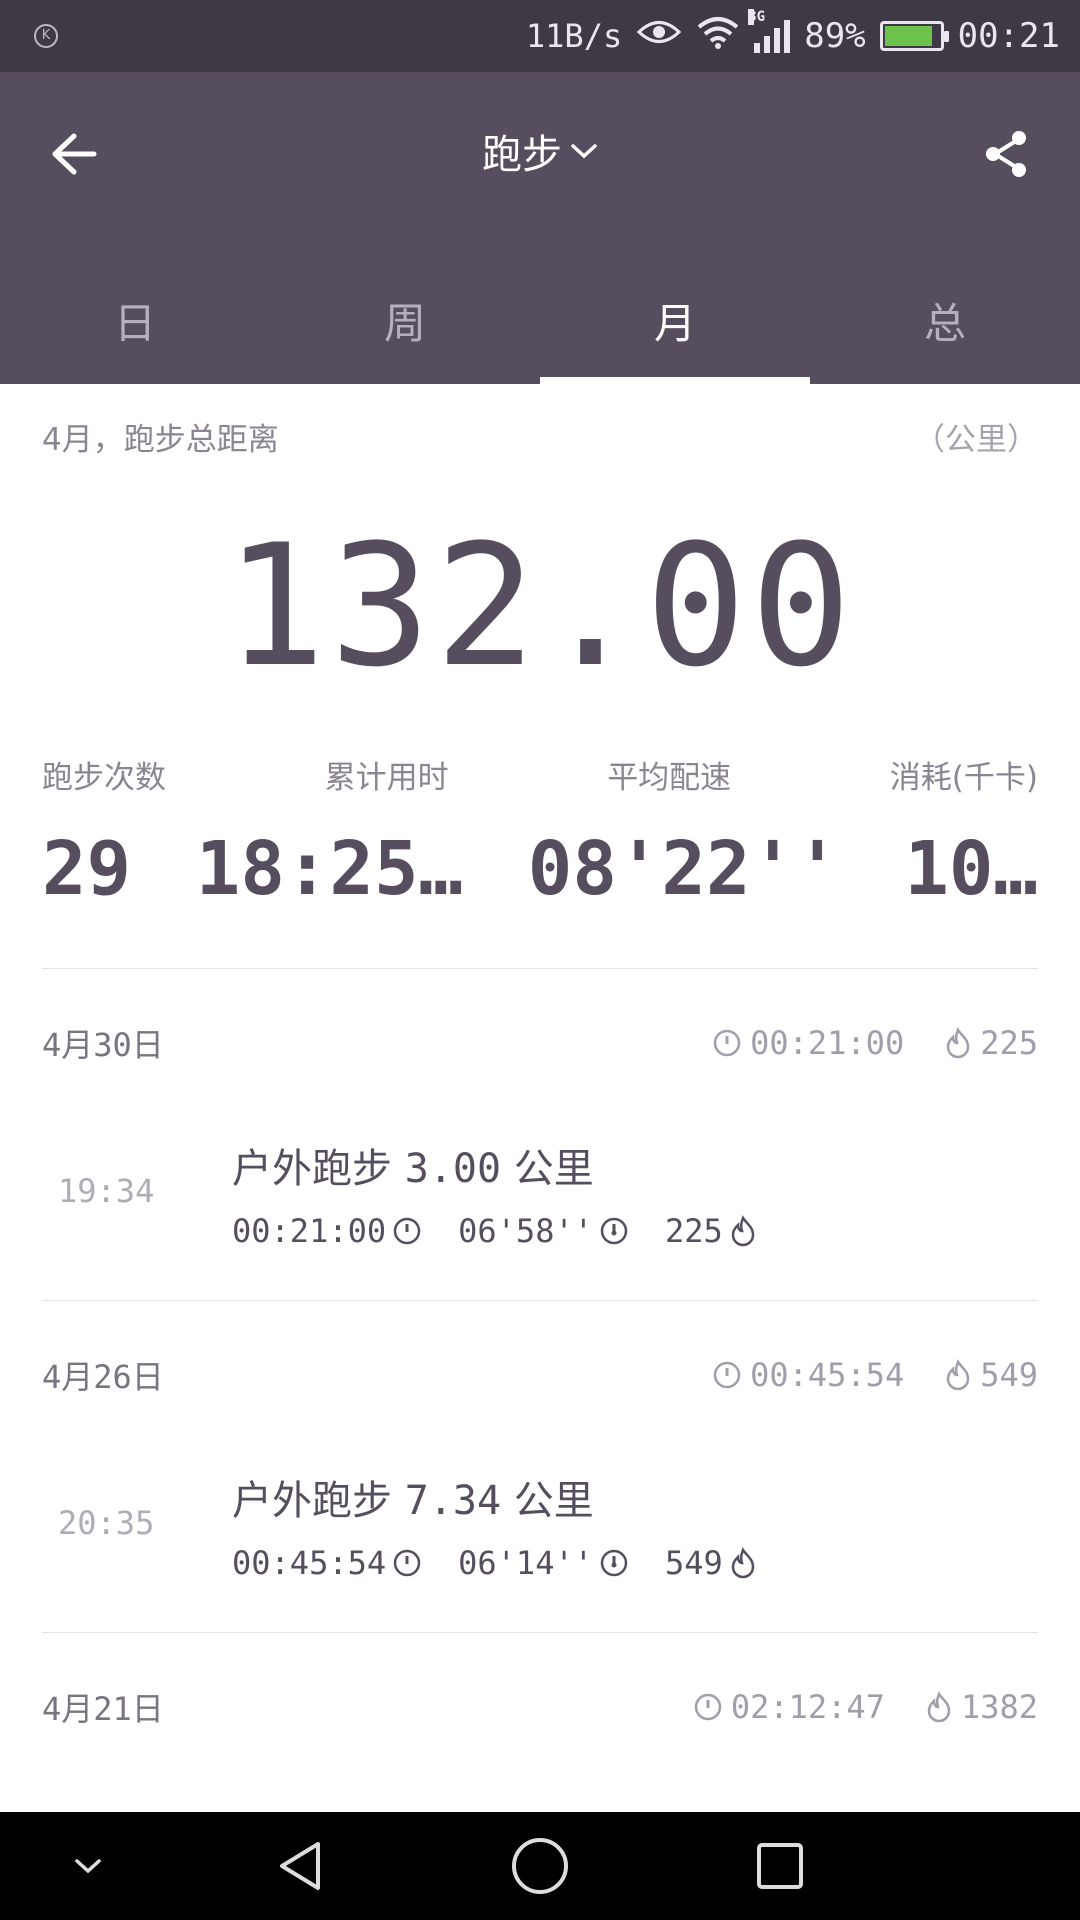 Image resolution: width=1080 pixels, height=1920 pixels. I want to click on day-duration: 02:12:47, so click(807, 1707).